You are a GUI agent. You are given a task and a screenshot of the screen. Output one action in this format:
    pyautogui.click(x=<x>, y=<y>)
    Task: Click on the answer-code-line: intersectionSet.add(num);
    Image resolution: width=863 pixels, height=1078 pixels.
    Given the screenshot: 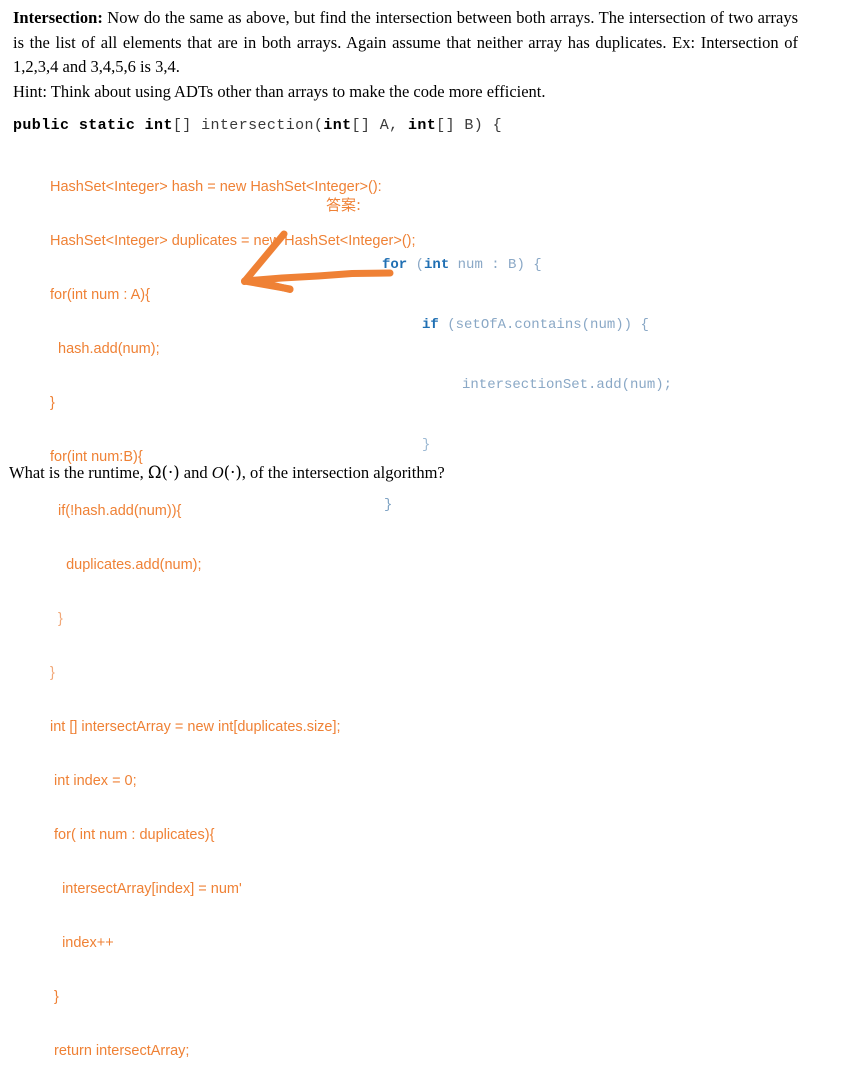 What is the action you would take?
    pyautogui.click(x=567, y=385)
    